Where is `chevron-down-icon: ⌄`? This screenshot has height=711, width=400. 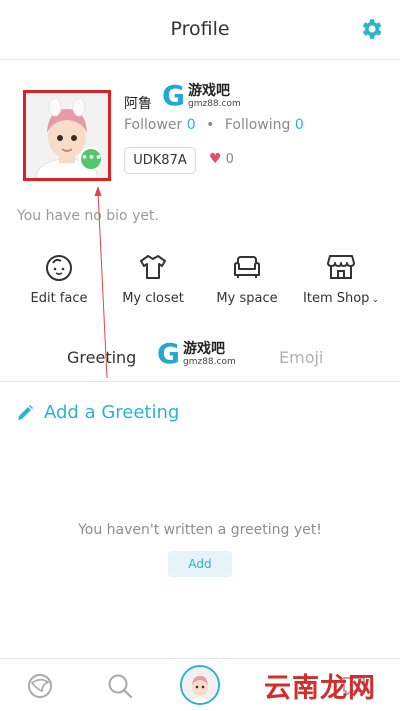
chevron-down-icon: ⌄ is located at coordinates (375, 300).